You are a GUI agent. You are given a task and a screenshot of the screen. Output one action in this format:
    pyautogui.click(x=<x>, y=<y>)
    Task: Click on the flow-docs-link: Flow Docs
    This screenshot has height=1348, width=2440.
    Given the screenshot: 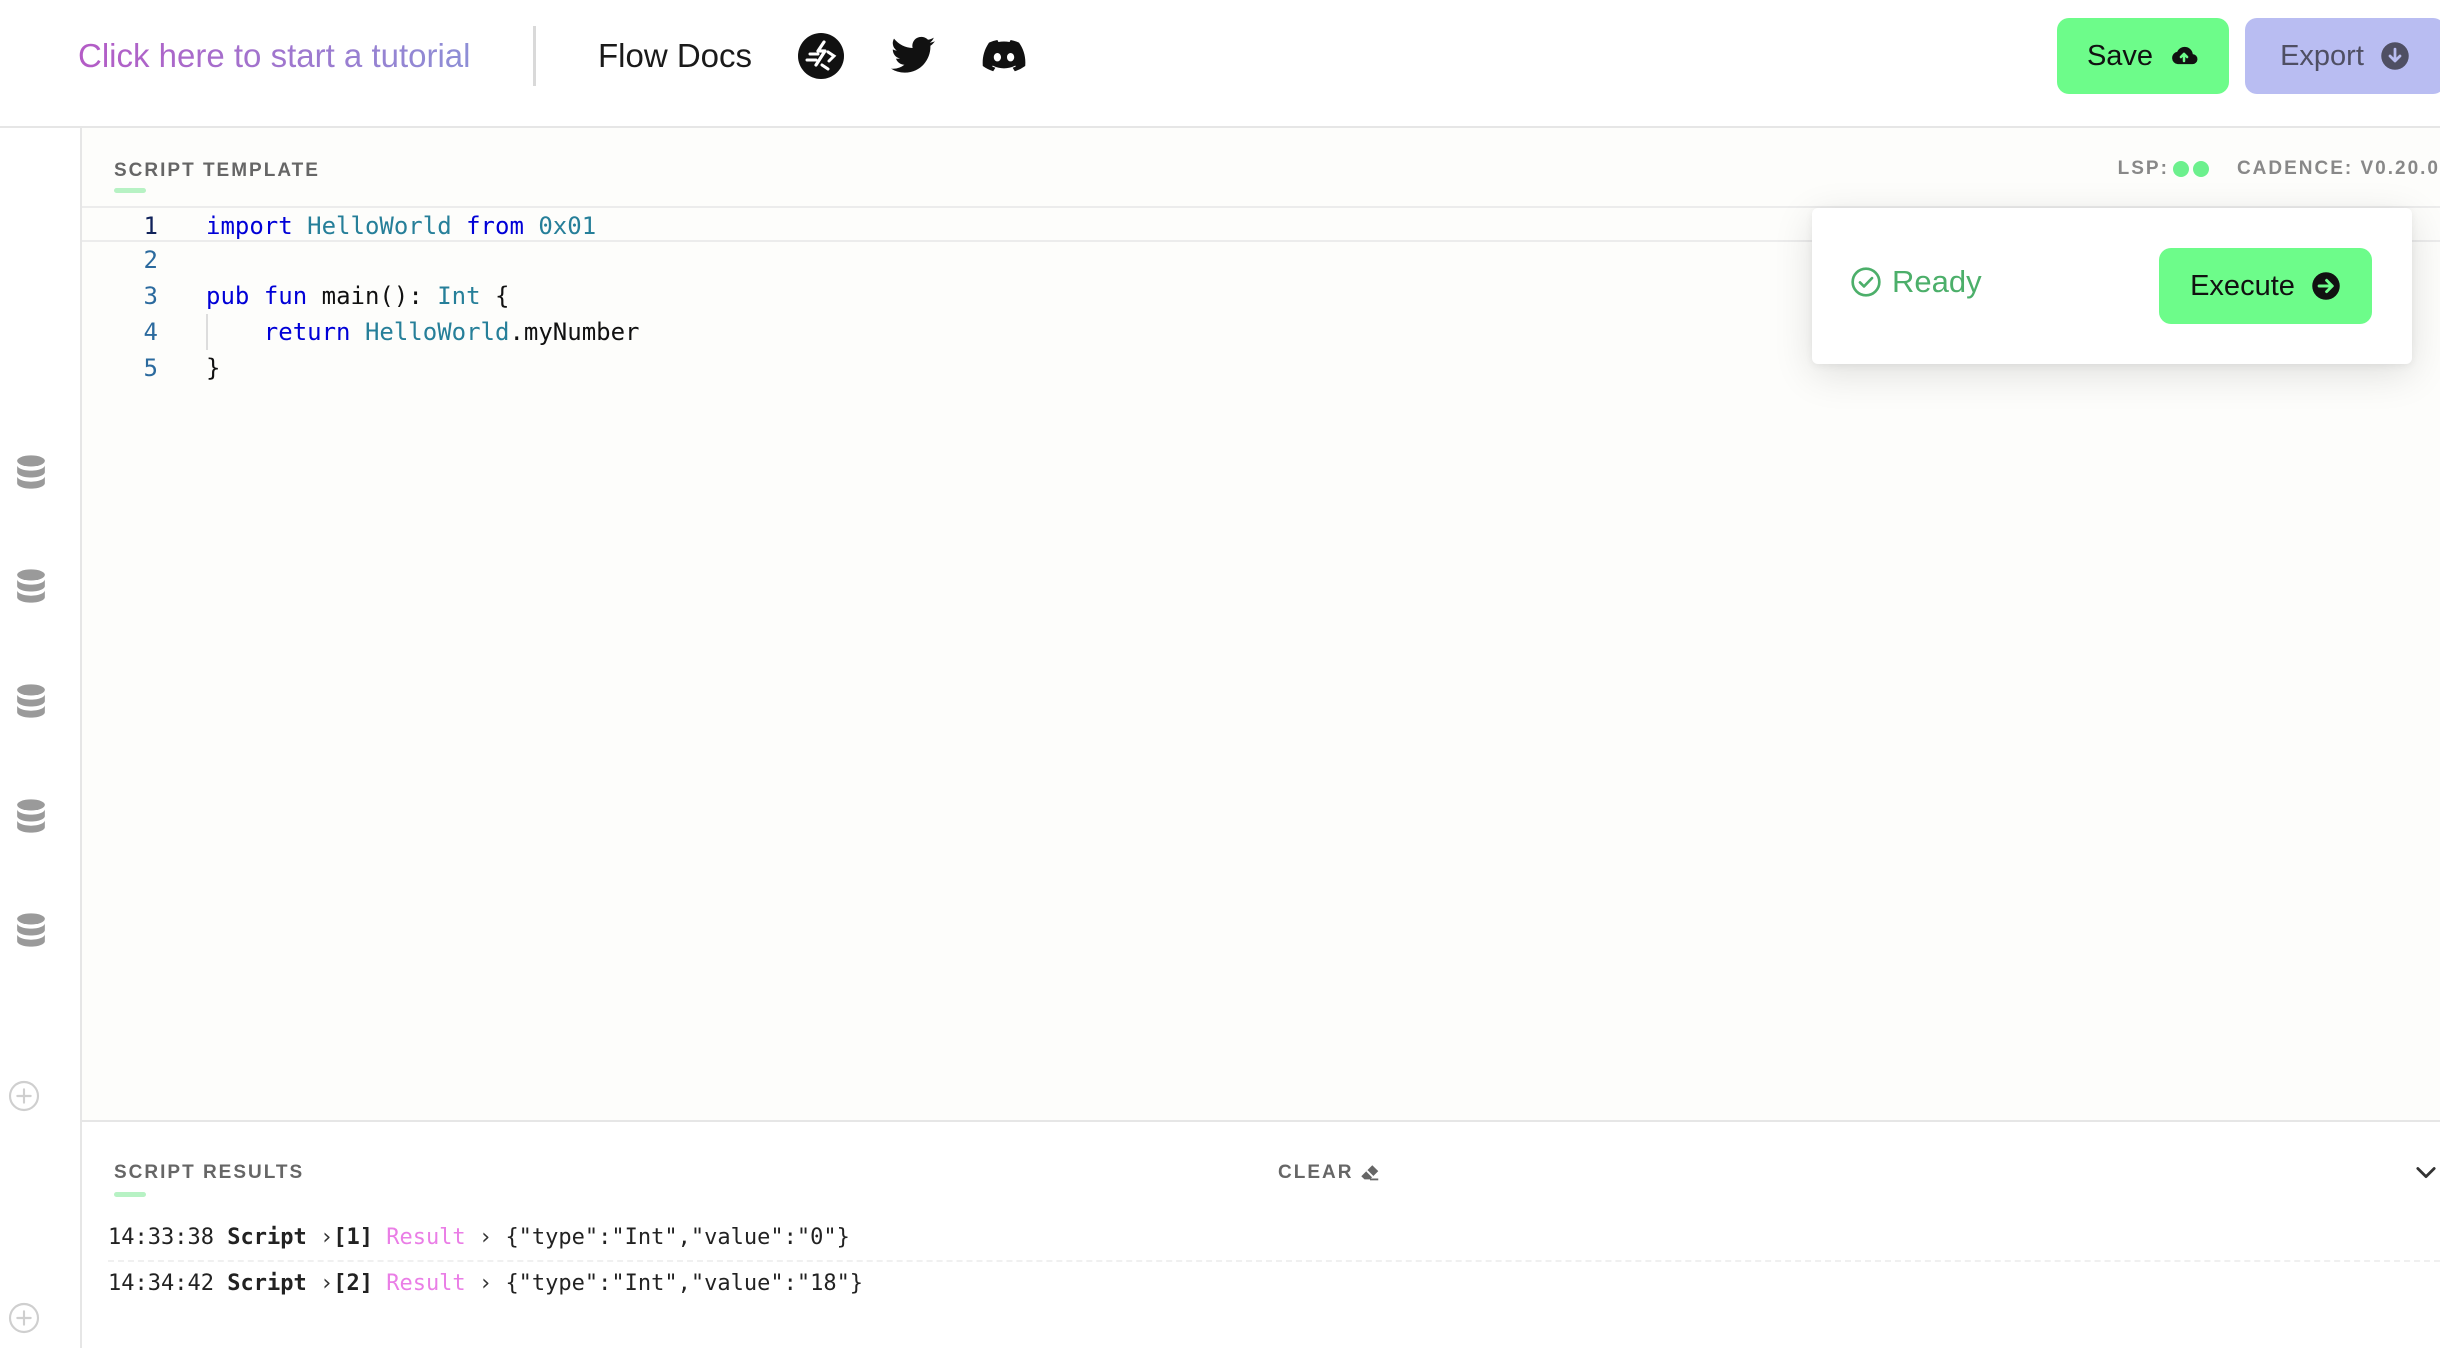 What is the action you would take?
    pyautogui.click(x=675, y=56)
    